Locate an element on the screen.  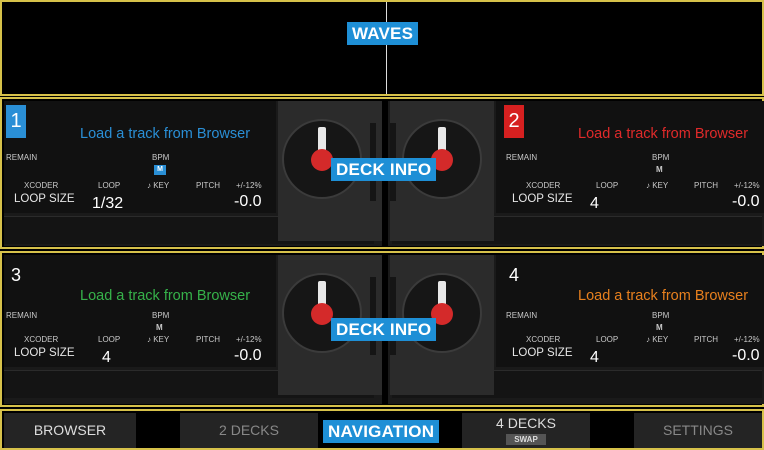
deck-4-platter is located at coordinates (442, 313).